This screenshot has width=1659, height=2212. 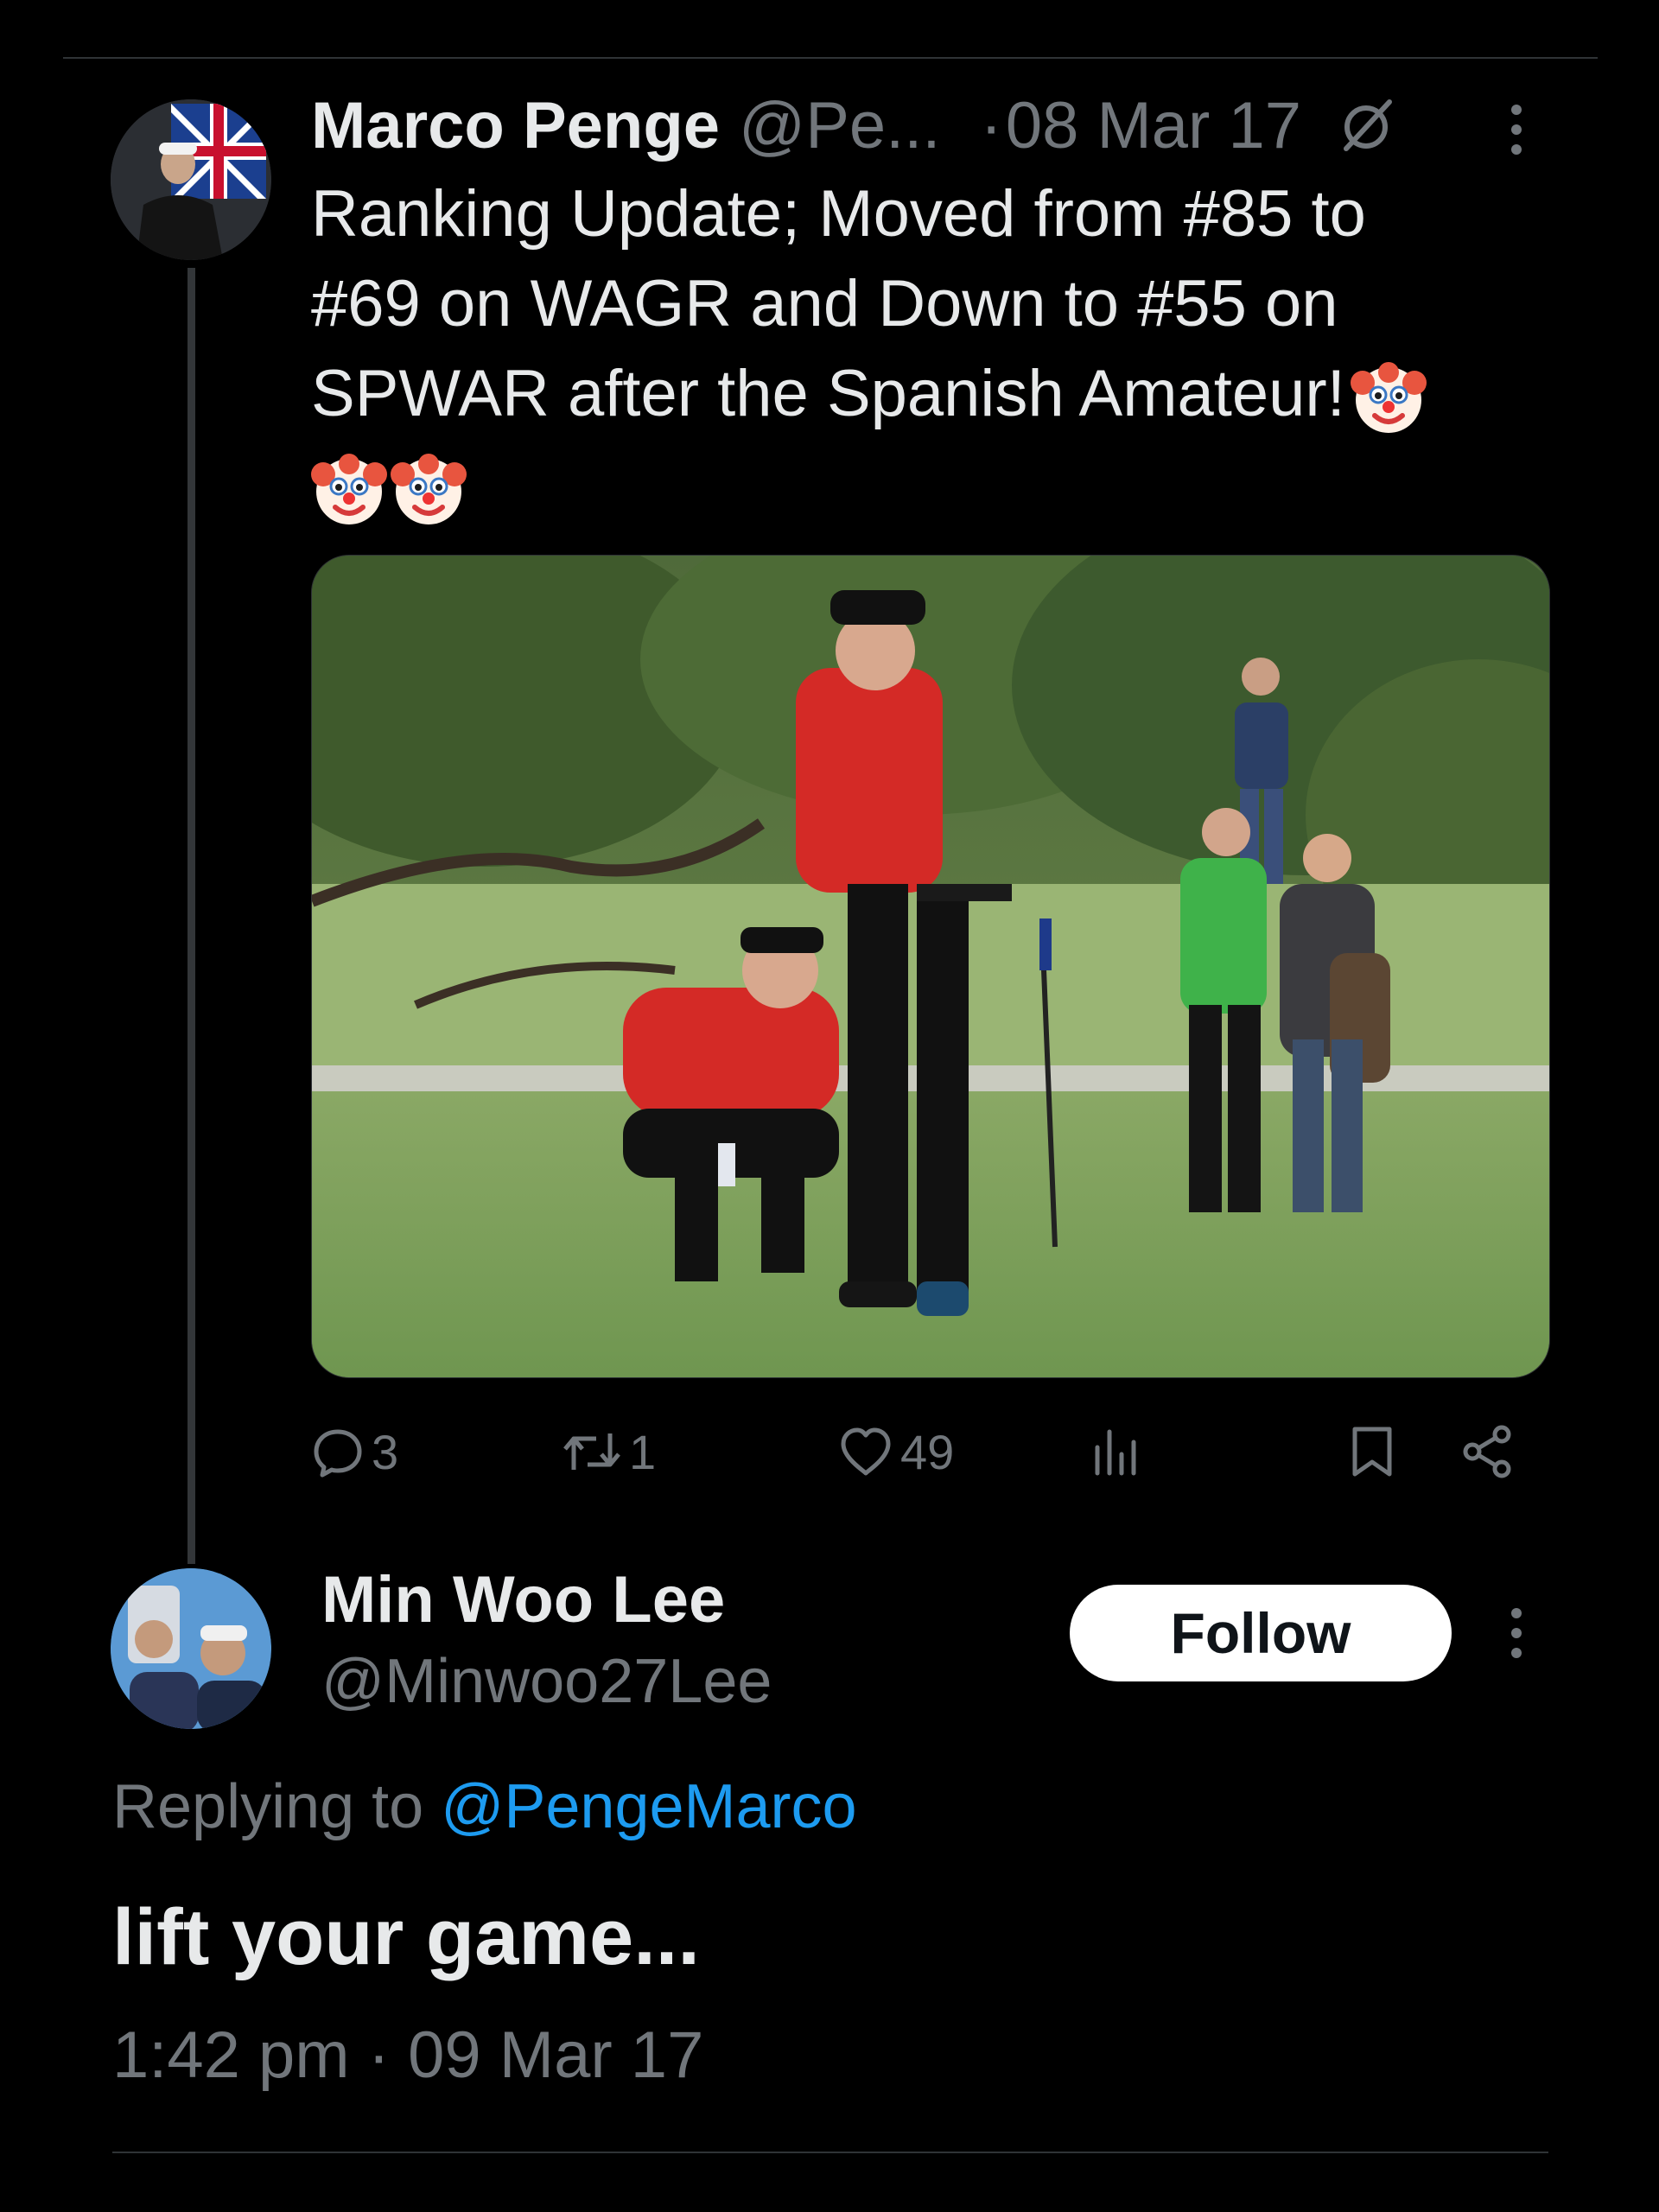 What do you see at coordinates (648, 1806) in the screenshot?
I see `replying-to-link: @PengeMarco` at bounding box center [648, 1806].